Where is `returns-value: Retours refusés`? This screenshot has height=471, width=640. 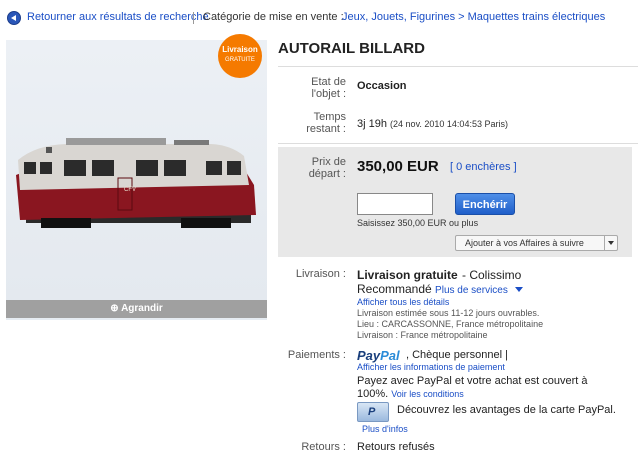
returns-value: Retours refusés is located at coordinates (396, 447).